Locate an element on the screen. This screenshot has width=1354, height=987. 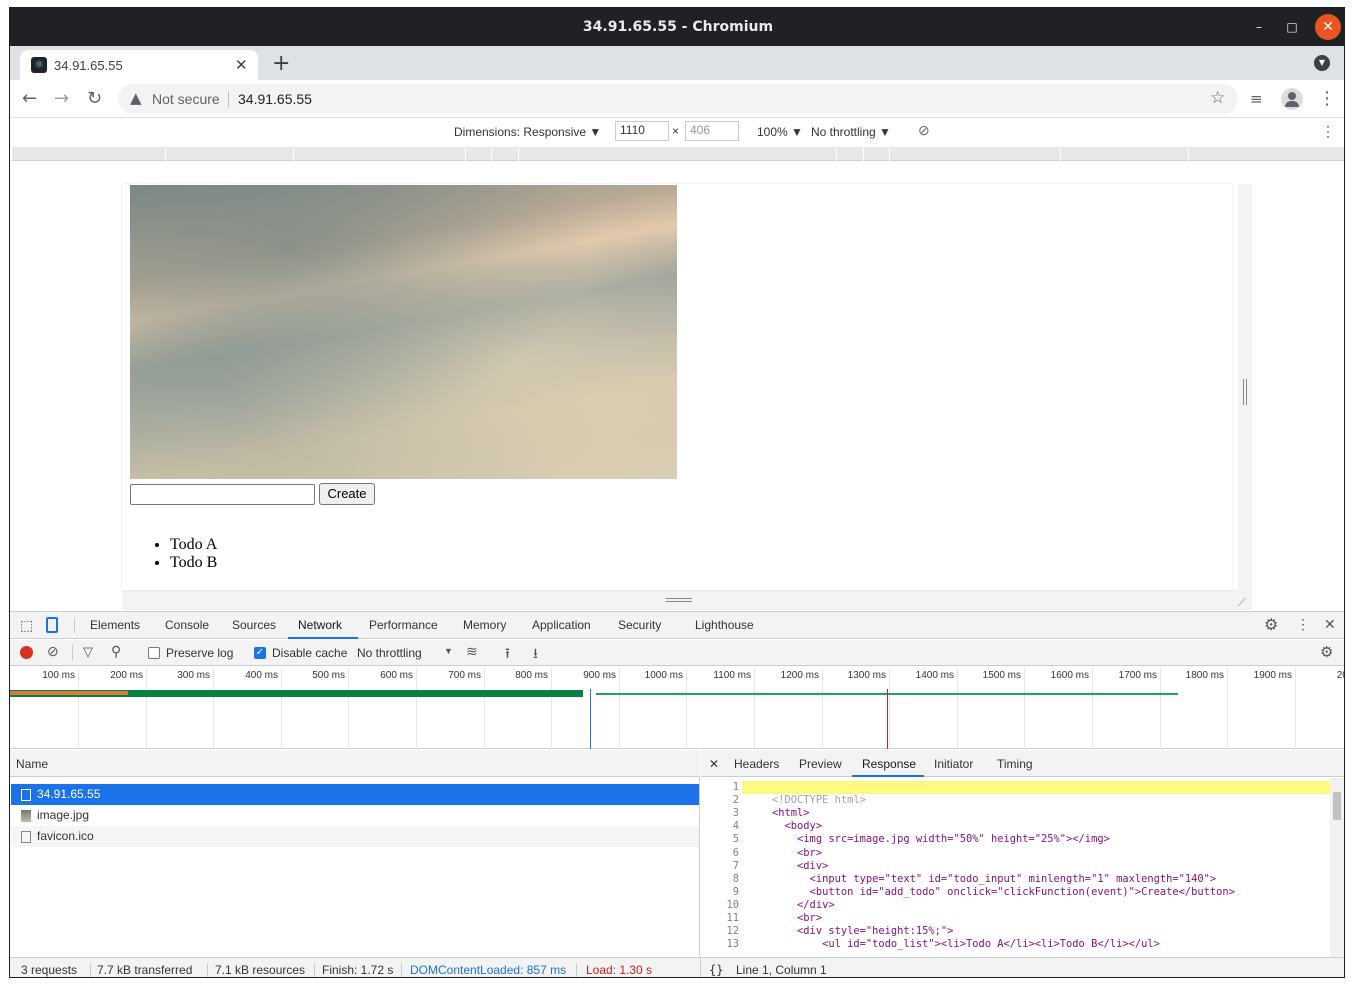
tab-application: Application is located at coordinates (561, 625).